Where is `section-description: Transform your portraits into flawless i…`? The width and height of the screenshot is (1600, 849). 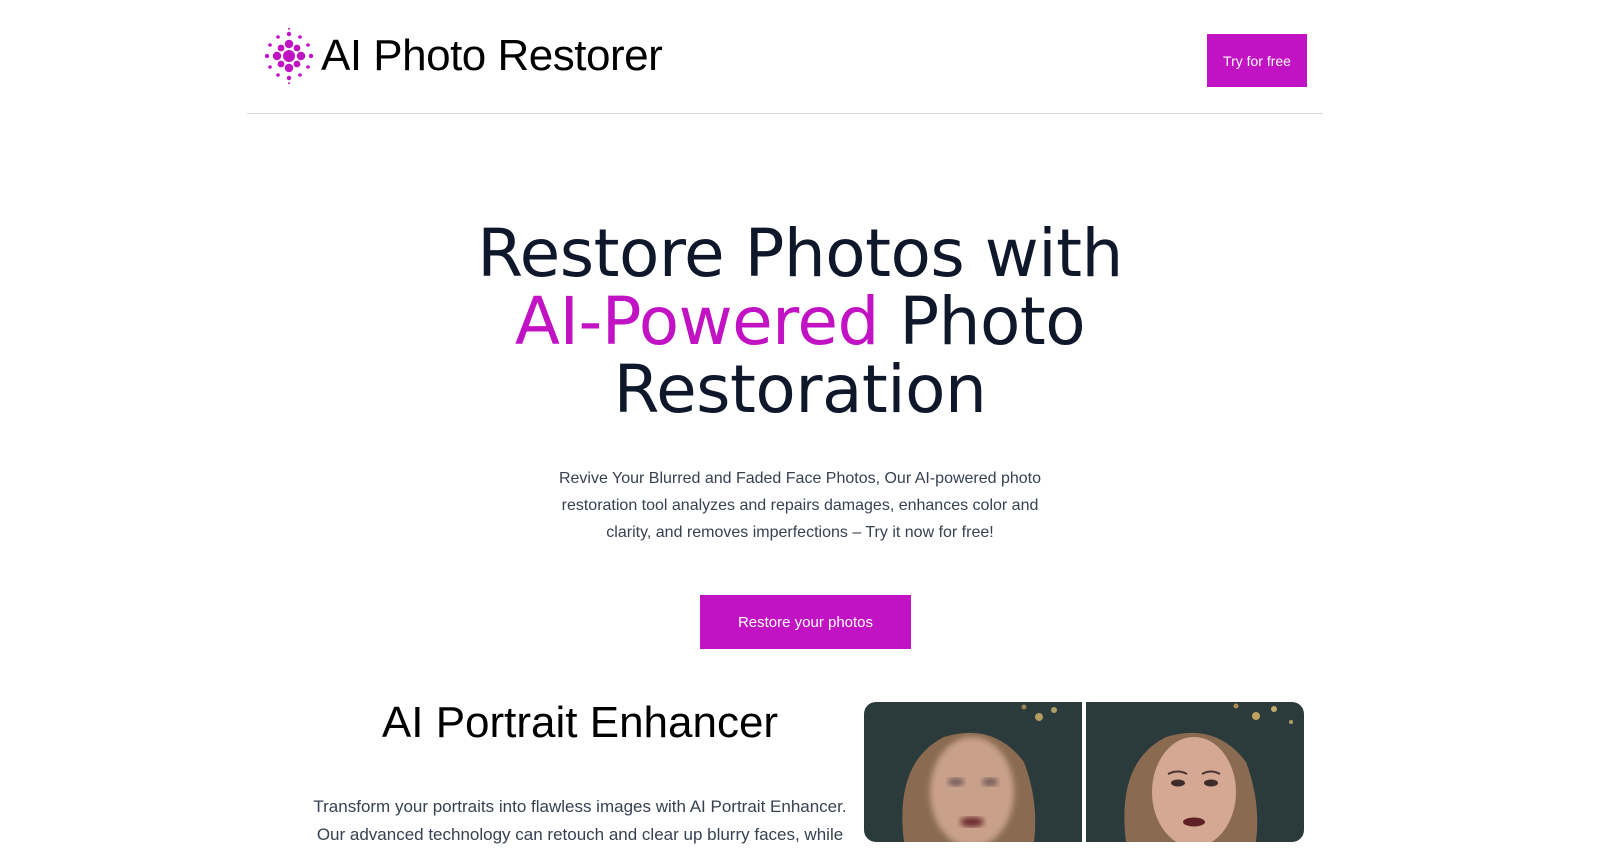 section-description: Transform your portraits into flawless i… is located at coordinates (580, 820).